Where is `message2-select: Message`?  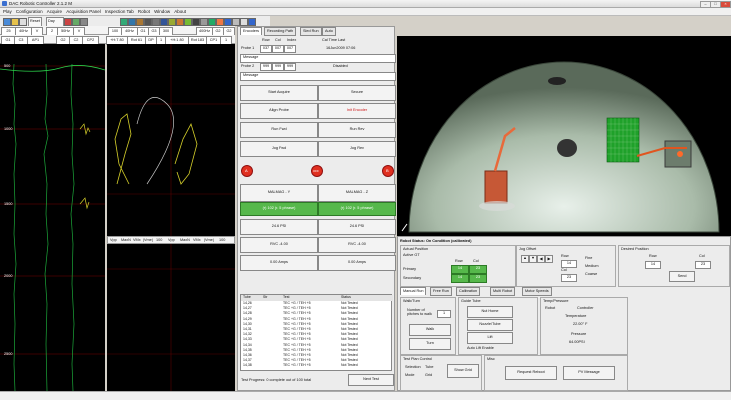 message2-select: Message is located at coordinates (318, 76).